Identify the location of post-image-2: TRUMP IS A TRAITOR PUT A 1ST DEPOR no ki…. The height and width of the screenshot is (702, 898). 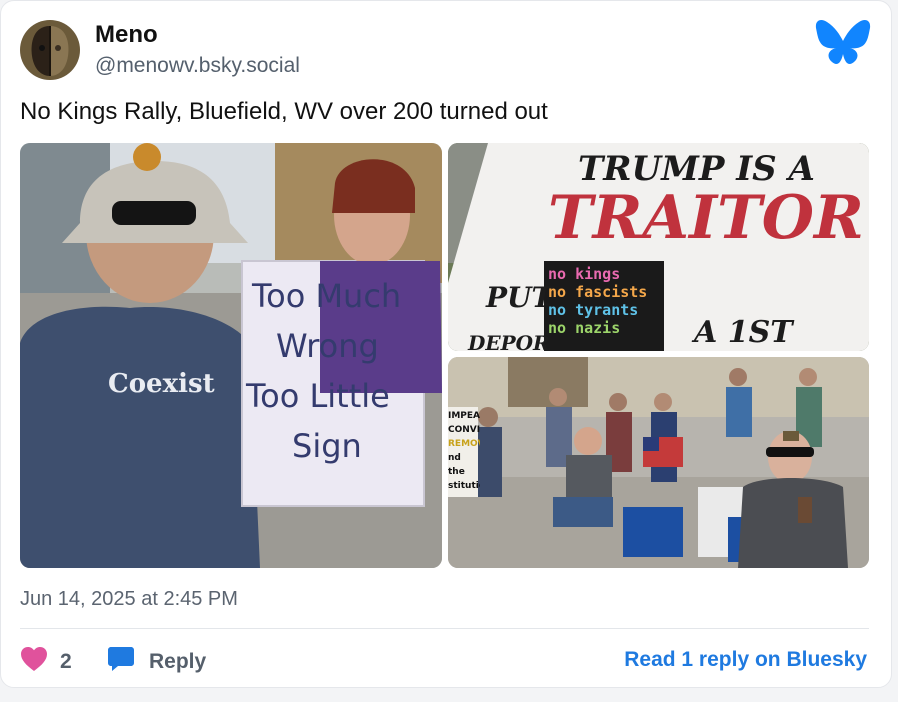
(658, 247).